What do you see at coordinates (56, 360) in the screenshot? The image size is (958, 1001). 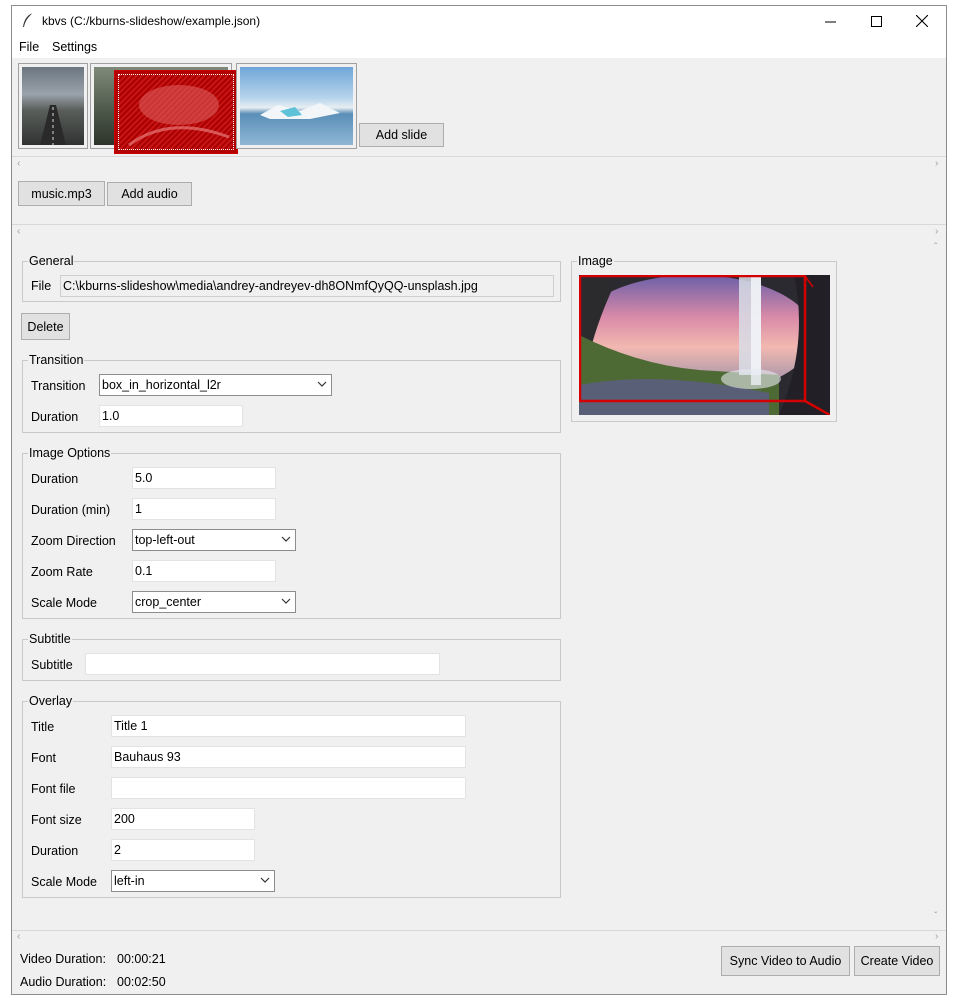 I see `transition-group-label: Transition` at bounding box center [56, 360].